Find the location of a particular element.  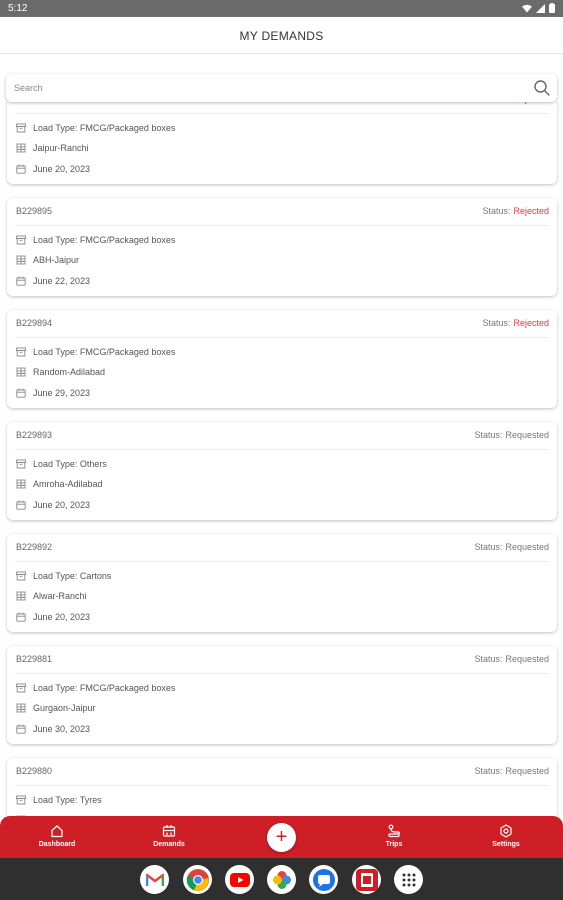

messages-icon is located at coordinates (323, 879).